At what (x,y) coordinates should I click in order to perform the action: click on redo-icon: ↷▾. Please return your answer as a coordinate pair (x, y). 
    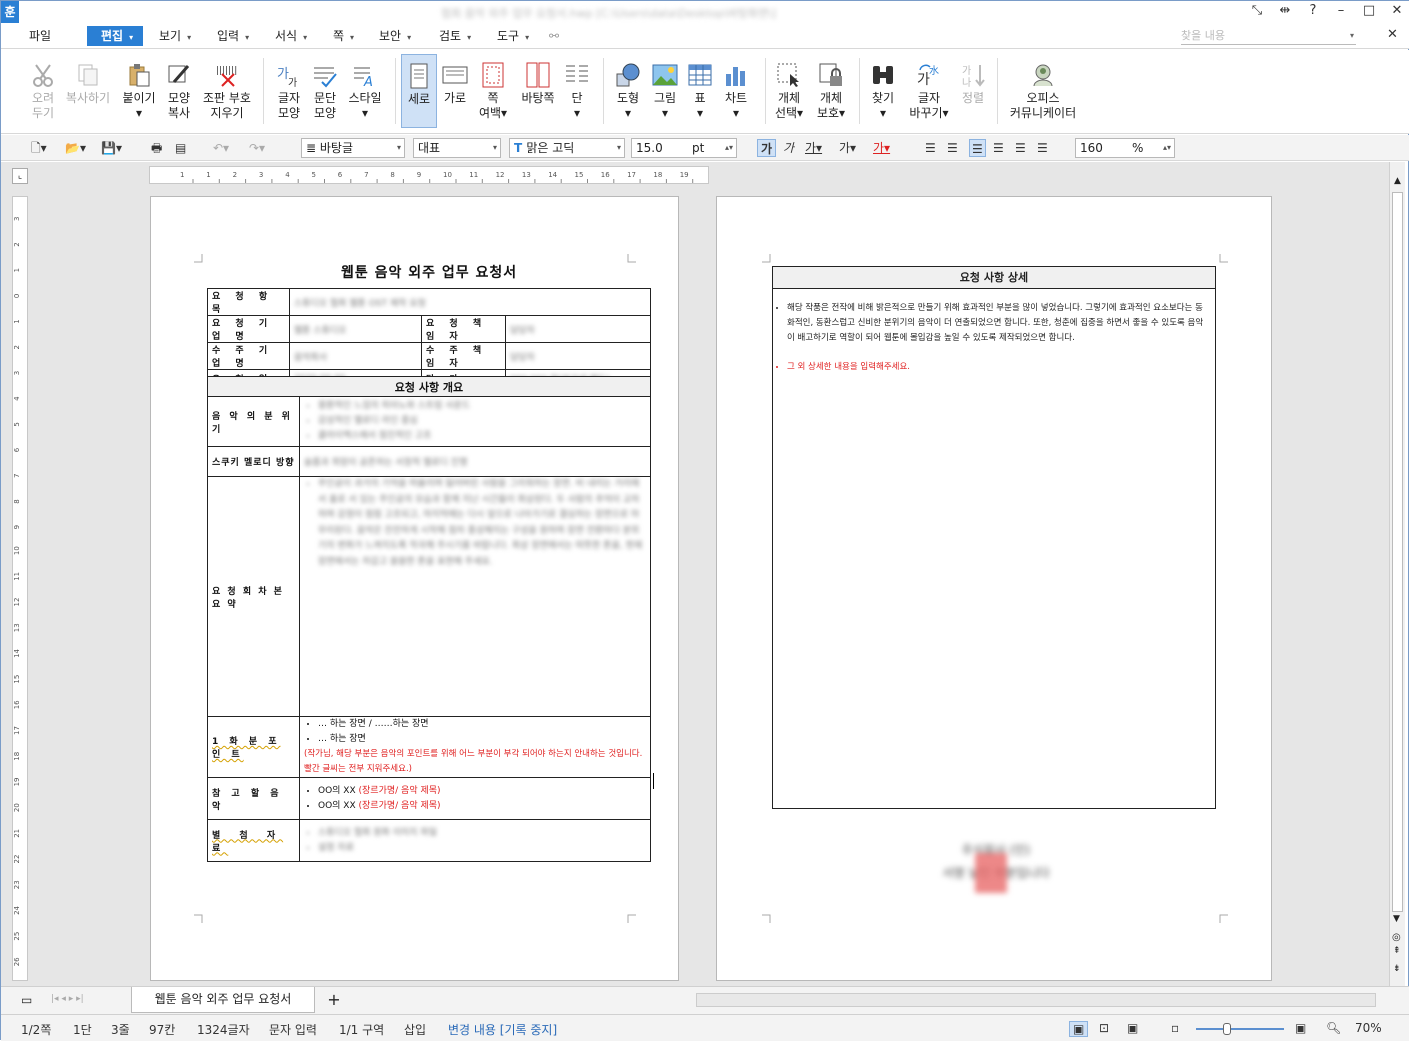
    Looking at the image, I should click on (257, 148).